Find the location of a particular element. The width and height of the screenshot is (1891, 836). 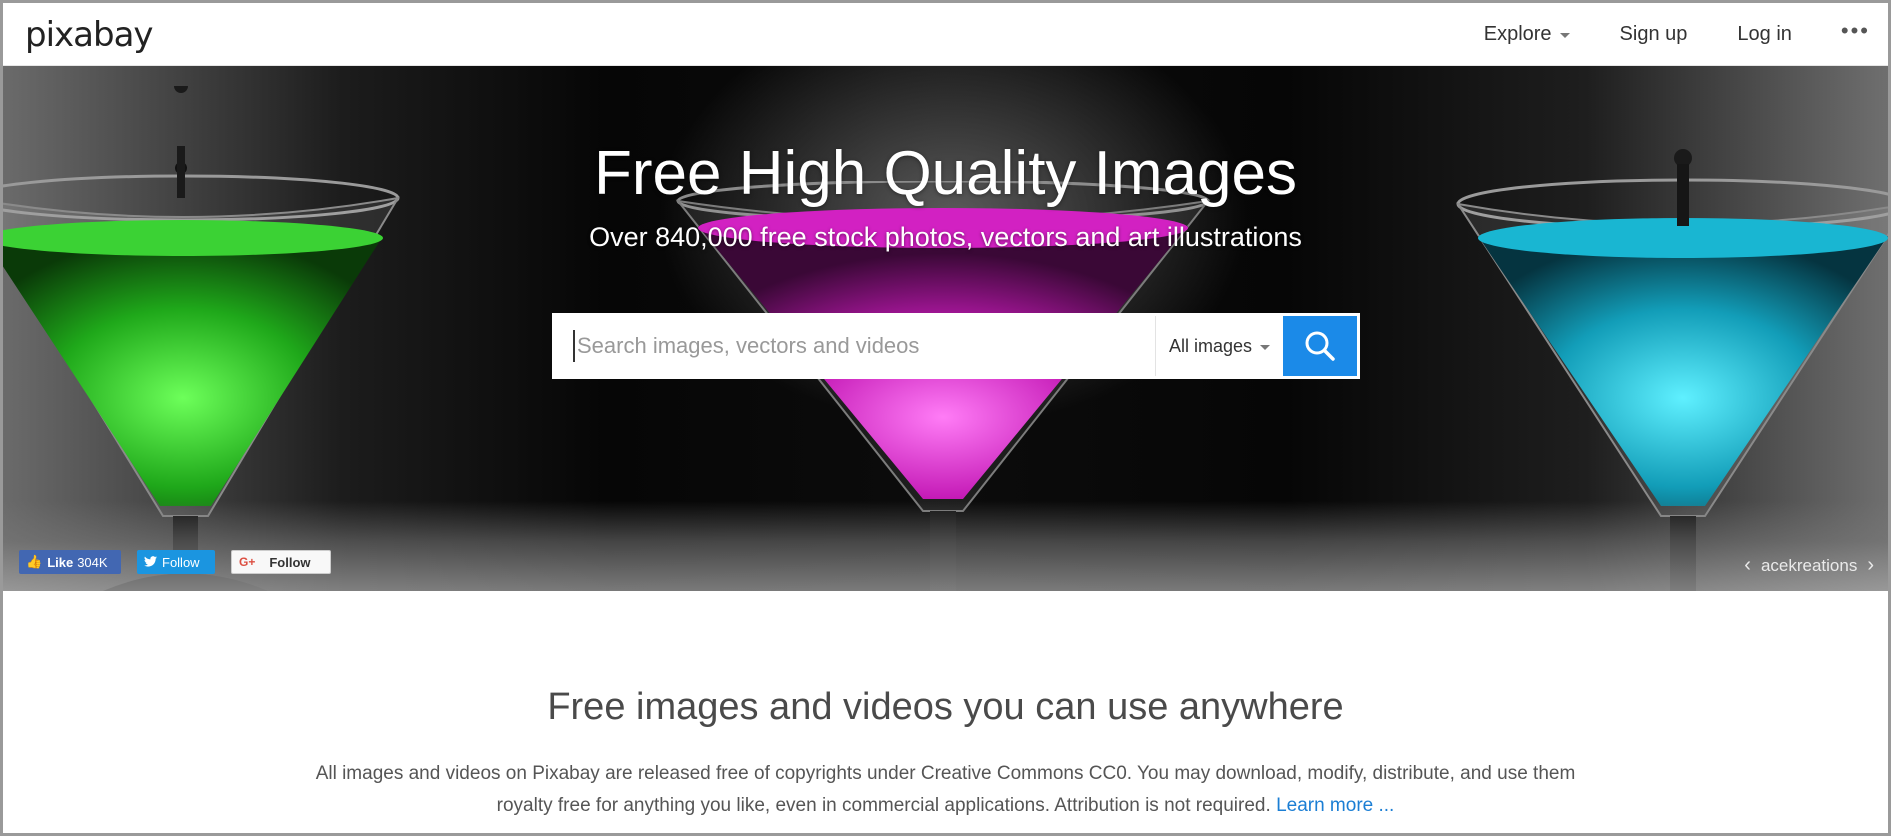

prev-image-icon: ‹ is located at coordinates (1747, 565).